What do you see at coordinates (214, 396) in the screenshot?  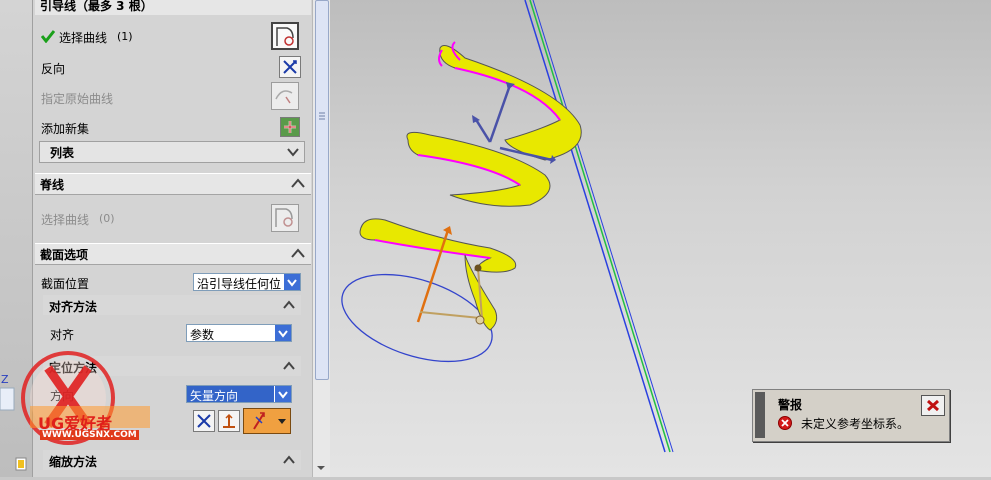 I see `orient-direction-value: 矢量方向` at bounding box center [214, 396].